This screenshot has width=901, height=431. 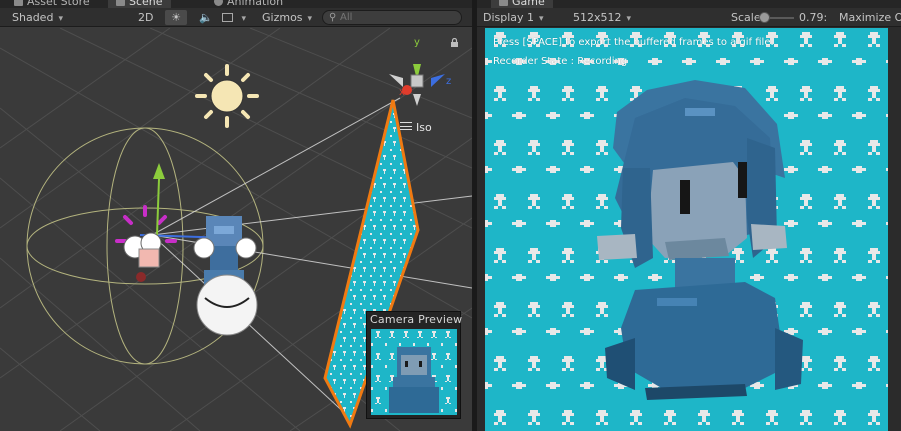 I want to click on scale-label: Scale, so click(x=746, y=17).